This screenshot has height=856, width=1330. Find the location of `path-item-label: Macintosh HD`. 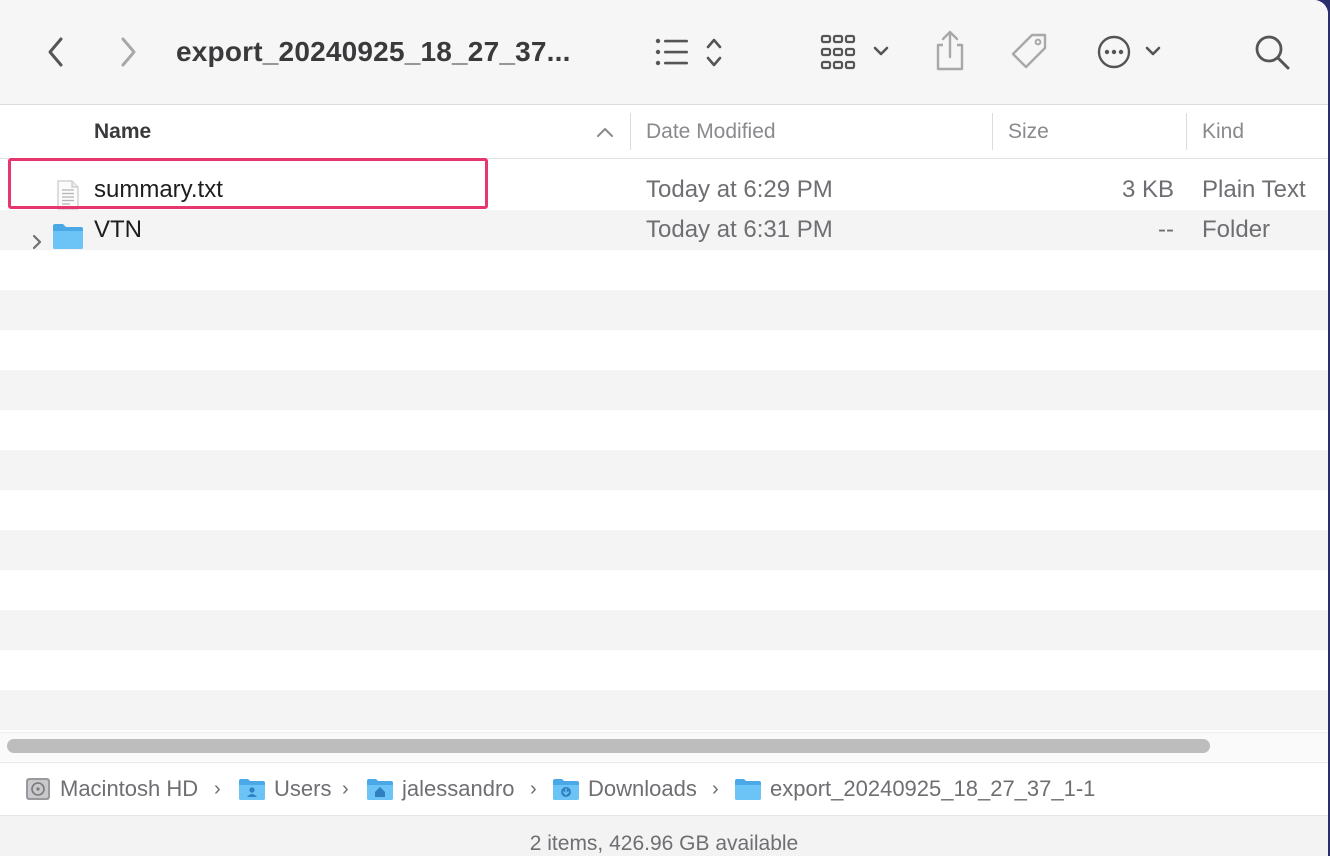

path-item-label: Macintosh HD is located at coordinates (129, 788).